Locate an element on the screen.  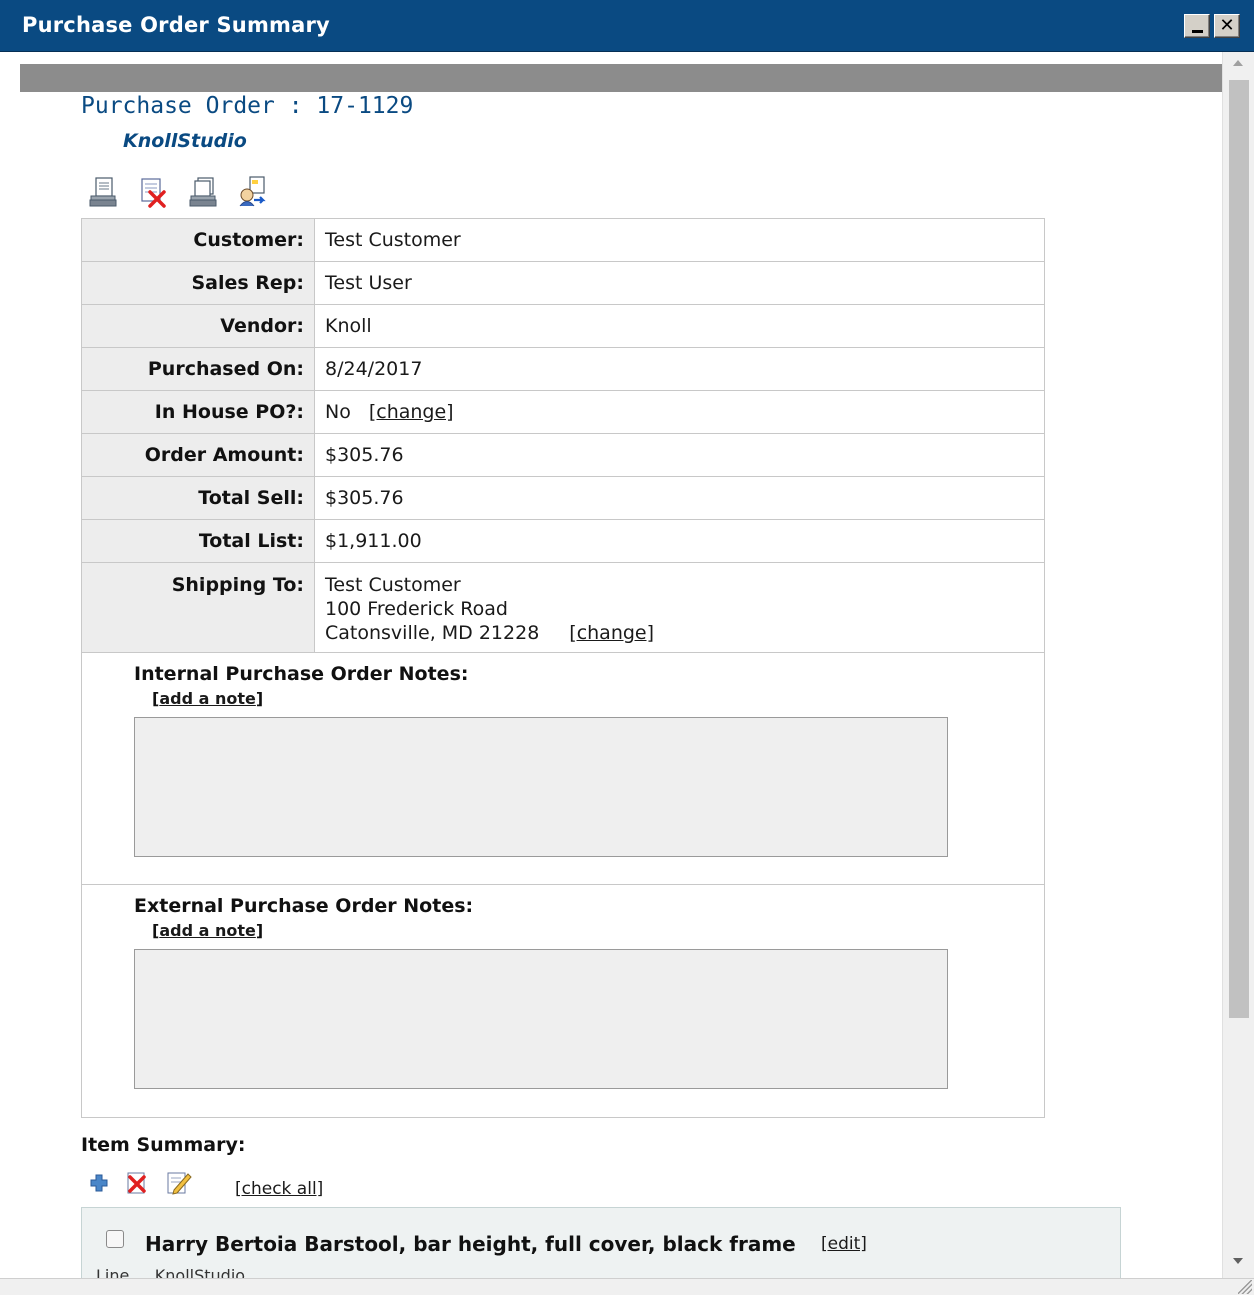
vertical-scrollbar is located at coordinates (1238, 665).